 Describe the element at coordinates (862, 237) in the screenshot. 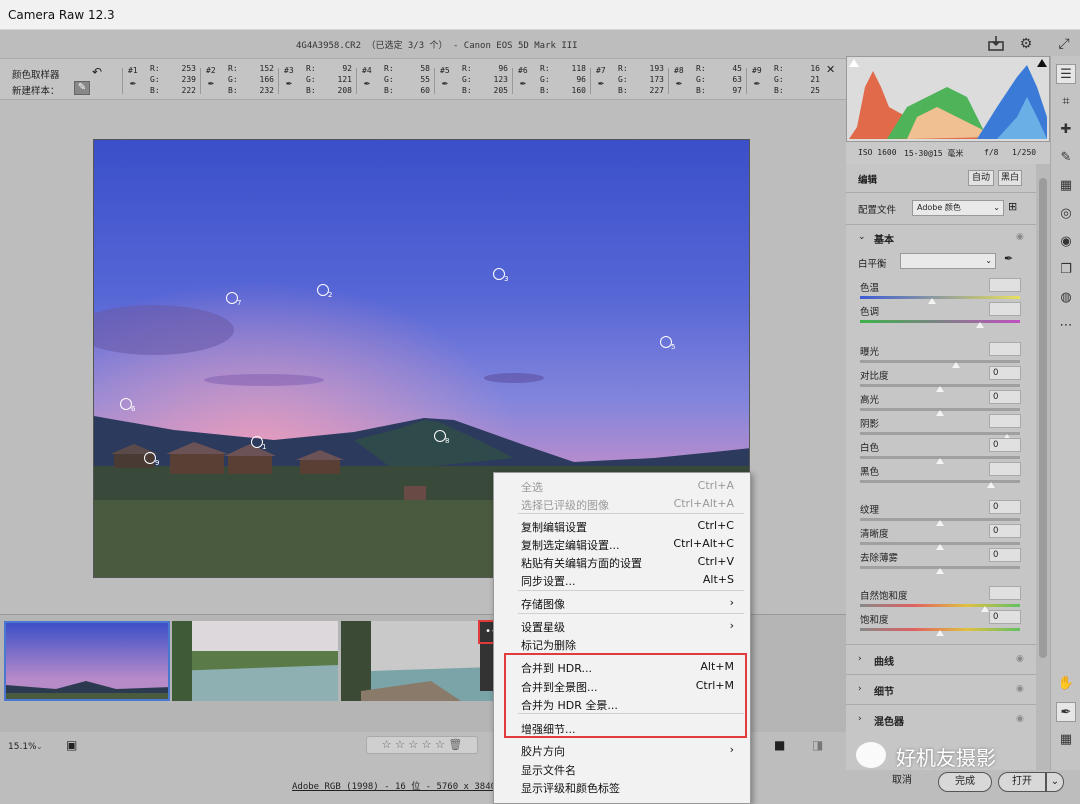

I see `chevron-down-icon: ⌄` at that location.